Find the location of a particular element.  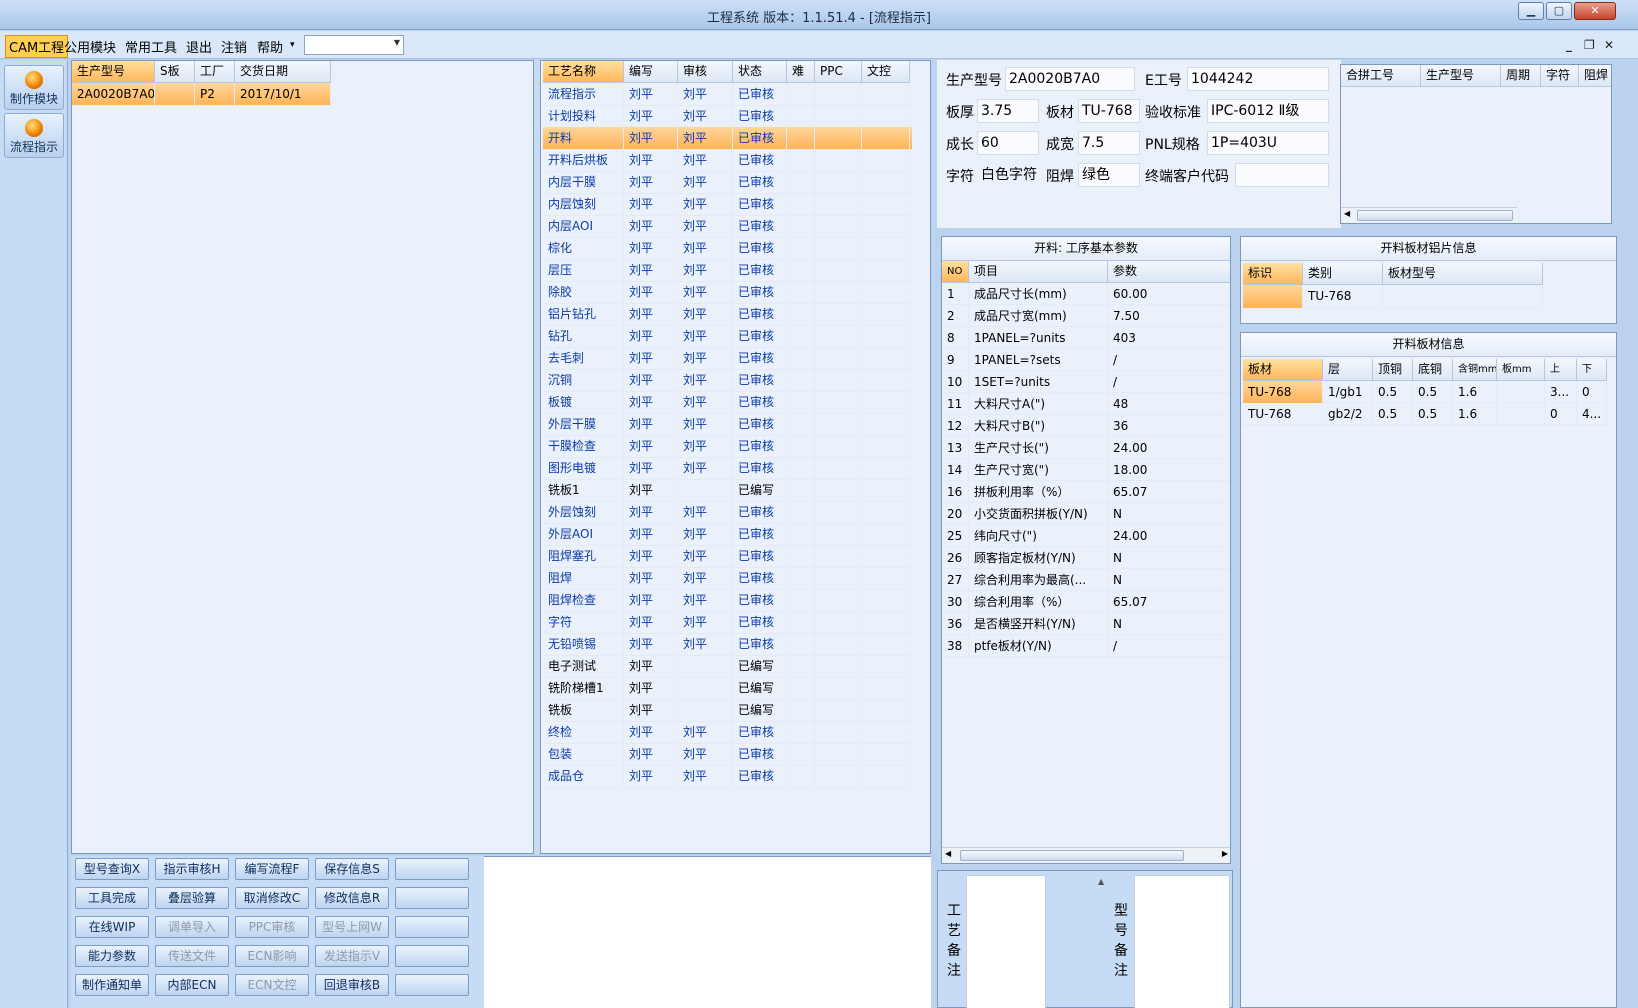

table-row: 25 纬向尺寸(") 24.00 is located at coordinates (1086, 536).